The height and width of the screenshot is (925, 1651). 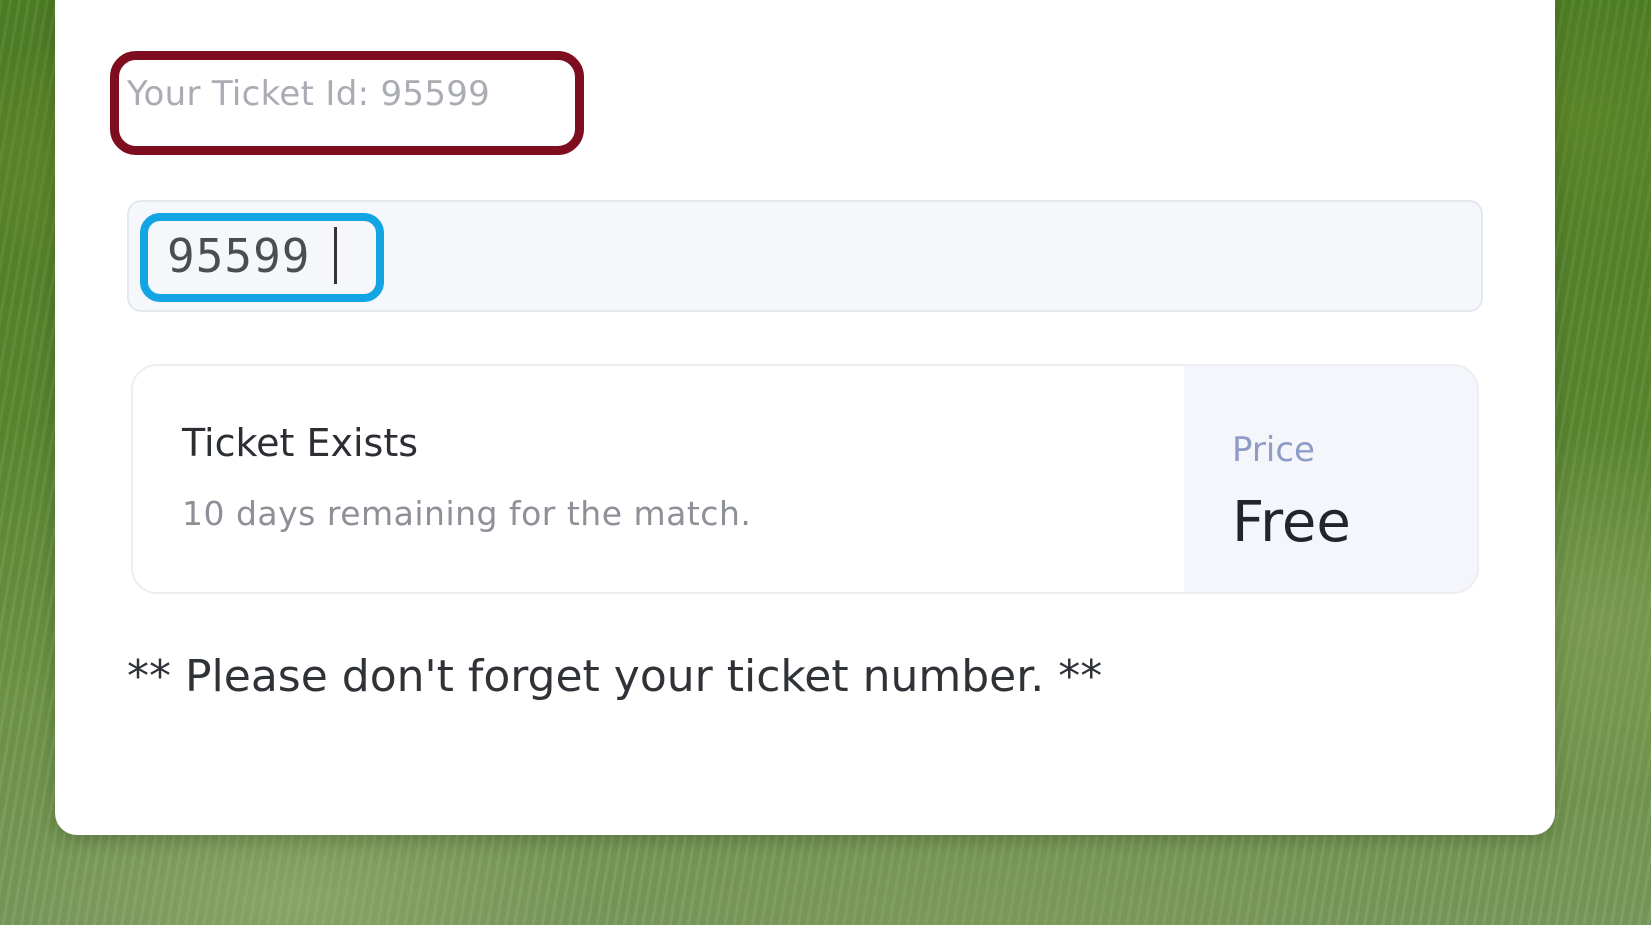 What do you see at coordinates (1273, 450) in the screenshot?
I see `price-label: Price` at bounding box center [1273, 450].